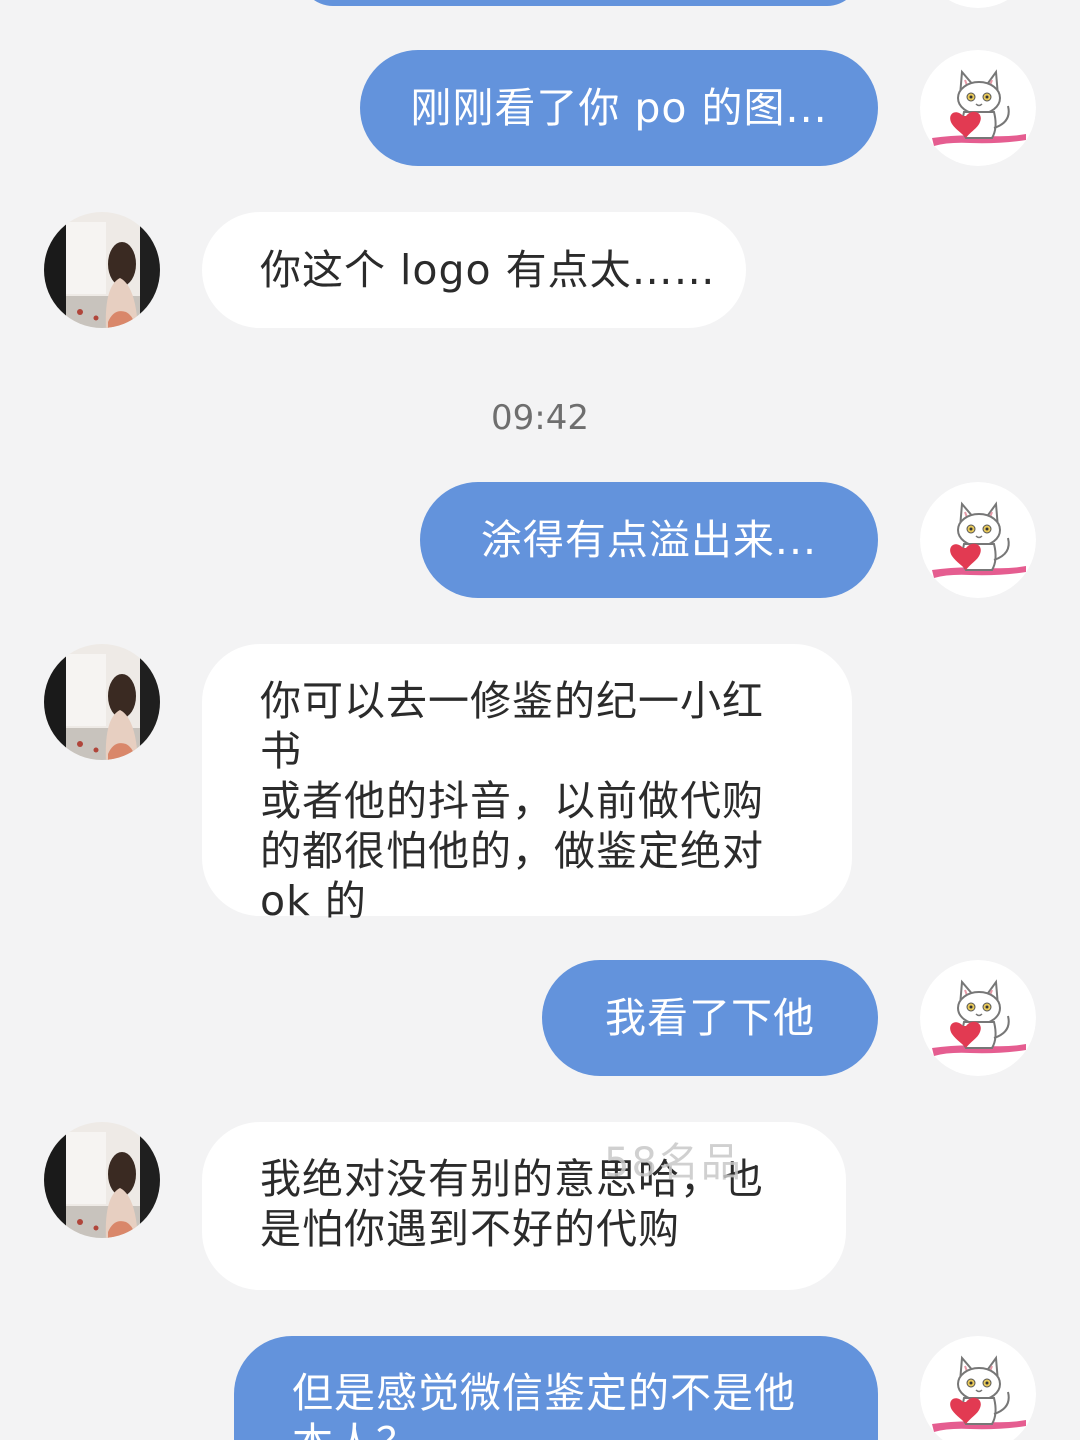 This screenshot has width=1080, height=1440. I want to click on message-bubble-incoming: 我绝对没有别的意思哈，也 是怕你遇到不好的代购, so click(524, 1206).